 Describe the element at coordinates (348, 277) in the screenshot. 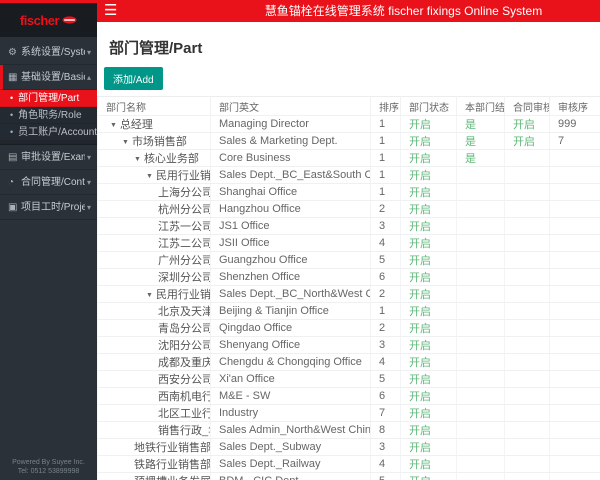

I see `table-row: 深圳分公司 Shenzhen Office 6 开启` at that location.